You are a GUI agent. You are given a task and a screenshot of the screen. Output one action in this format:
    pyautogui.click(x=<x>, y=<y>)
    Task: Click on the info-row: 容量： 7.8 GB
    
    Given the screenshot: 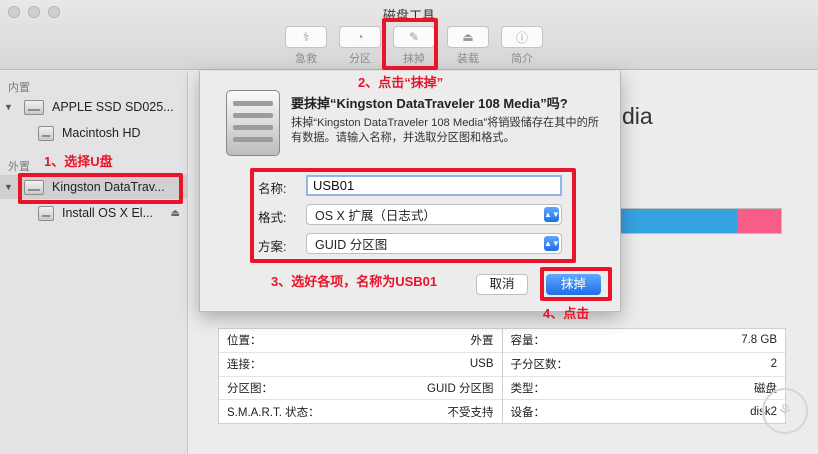 What is the action you would take?
    pyautogui.click(x=643, y=341)
    